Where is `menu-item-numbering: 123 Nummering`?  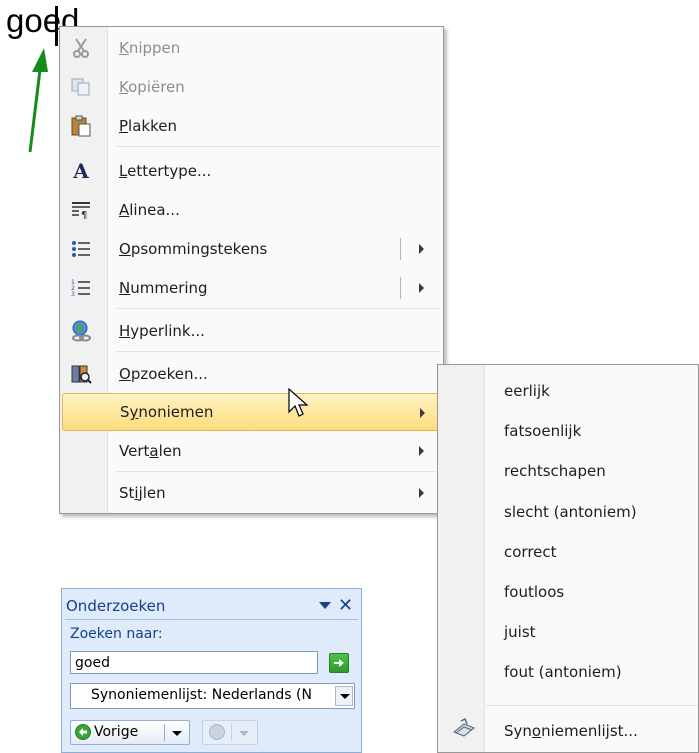
menu-item-numbering: 123 Nummering is located at coordinates (251, 288).